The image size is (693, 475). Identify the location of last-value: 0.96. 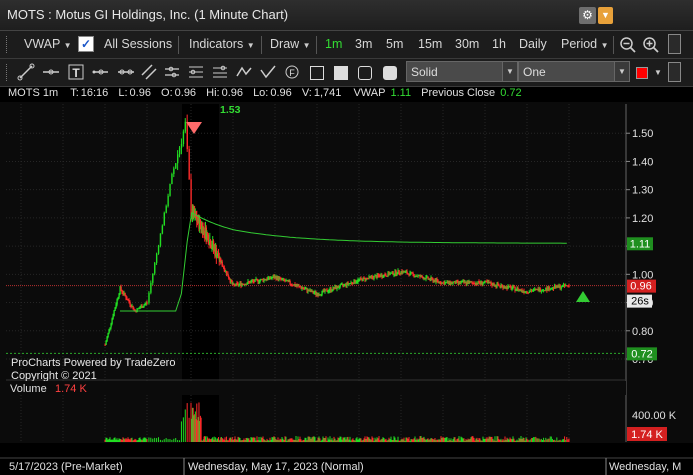
(140, 93).